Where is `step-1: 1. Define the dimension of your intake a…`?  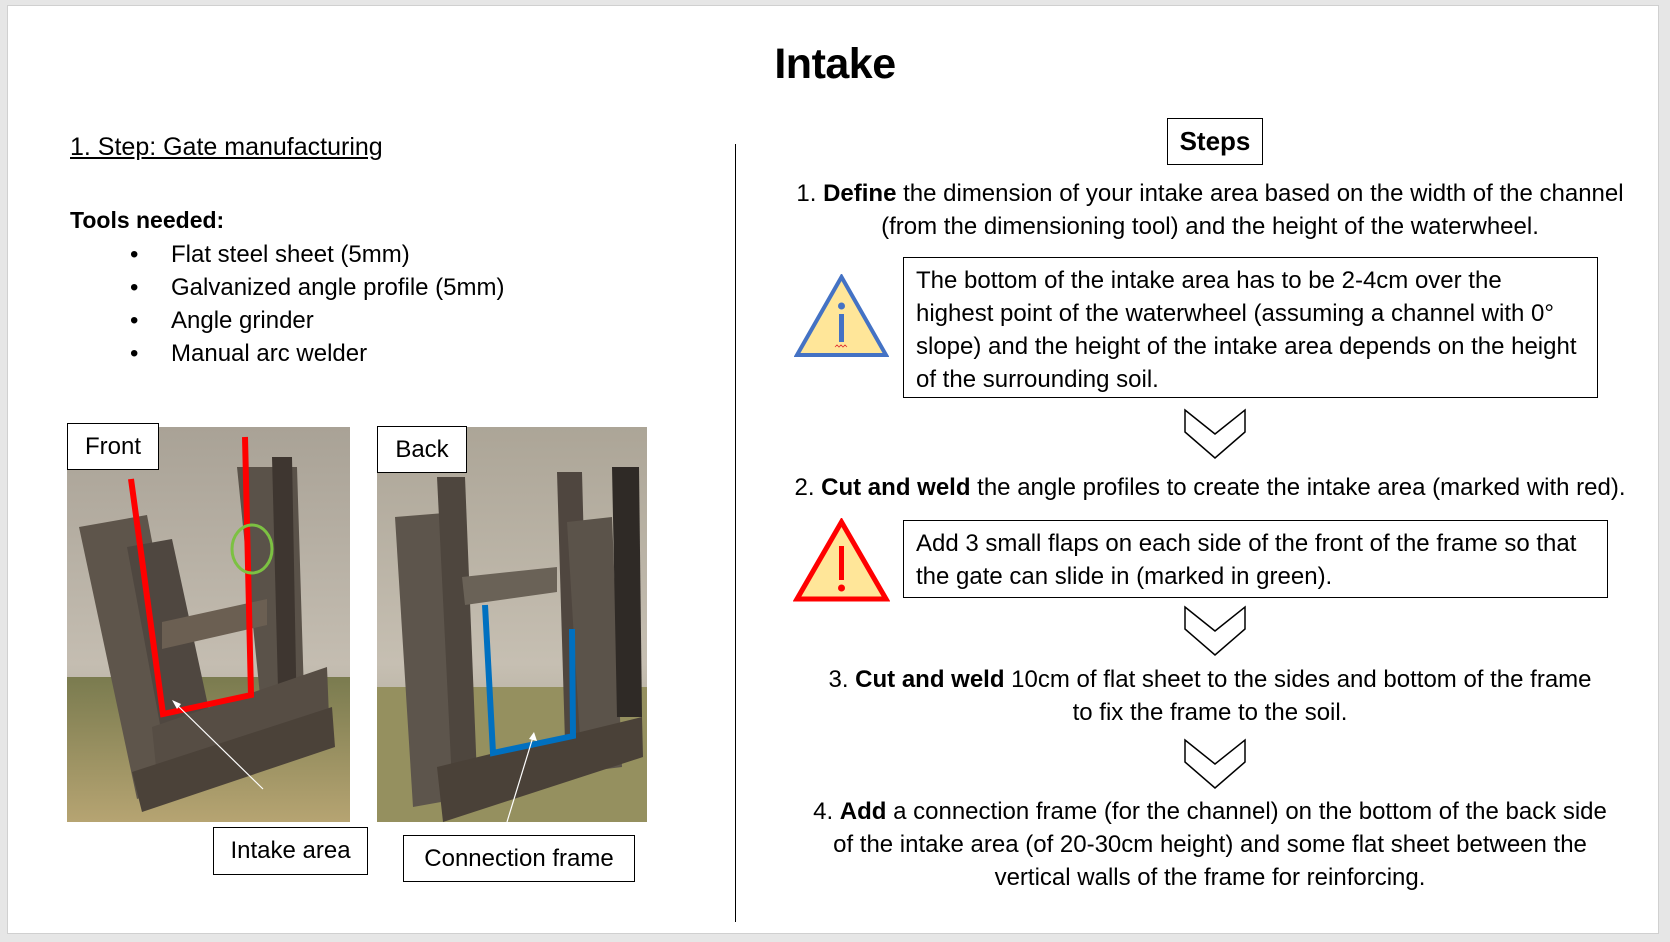
step-1: 1. Define the dimension of your intake a… is located at coordinates (1210, 210).